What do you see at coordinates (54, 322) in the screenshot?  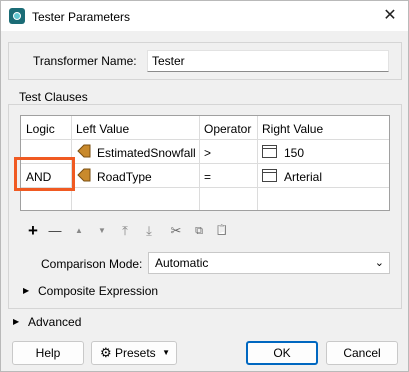 I see `advanced-label: Advanced` at bounding box center [54, 322].